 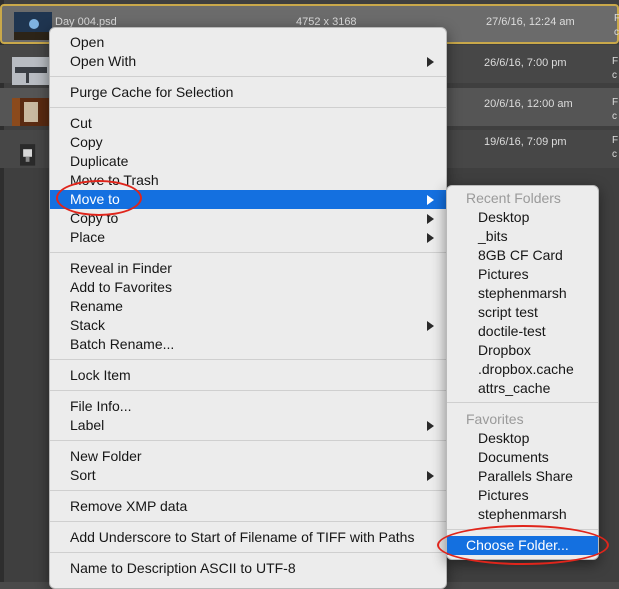 I want to click on recent-folder-doctile-test: doctile-test, so click(x=522, y=331).